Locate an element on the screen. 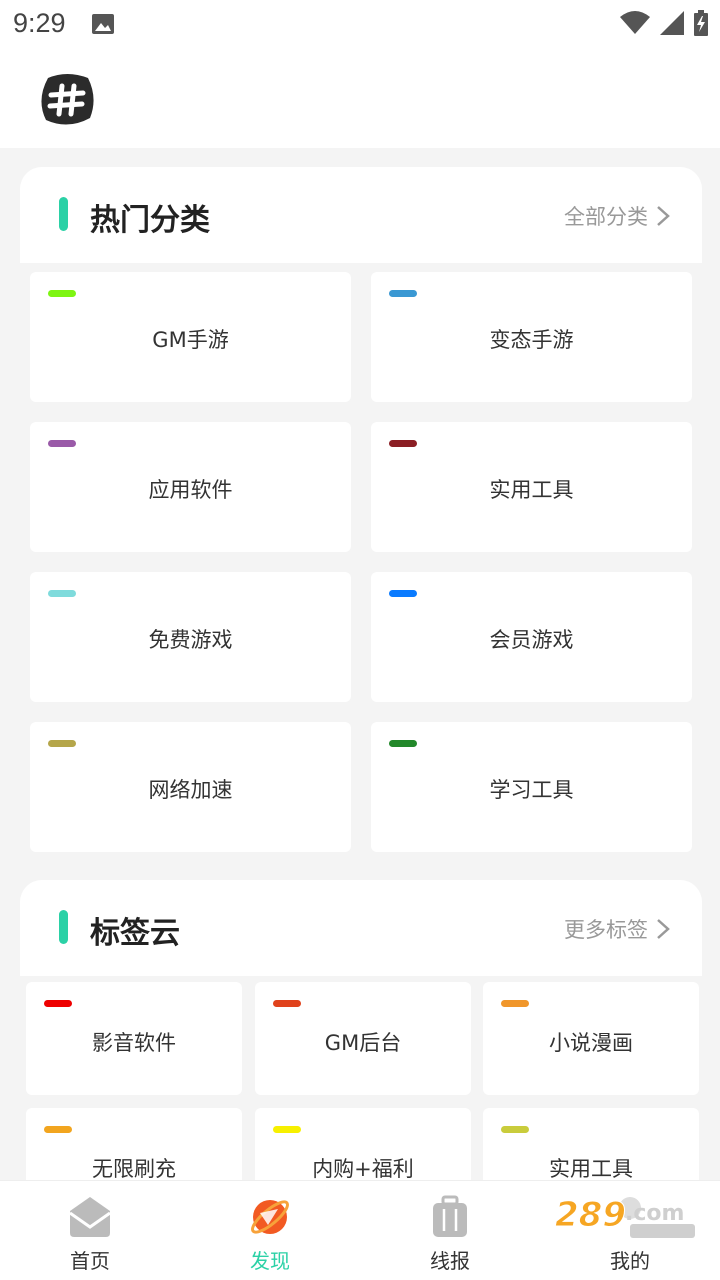 The width and height of the screenshot is (720, 1280). tag-card: GM后台 is located at coordinates (363, 1038).